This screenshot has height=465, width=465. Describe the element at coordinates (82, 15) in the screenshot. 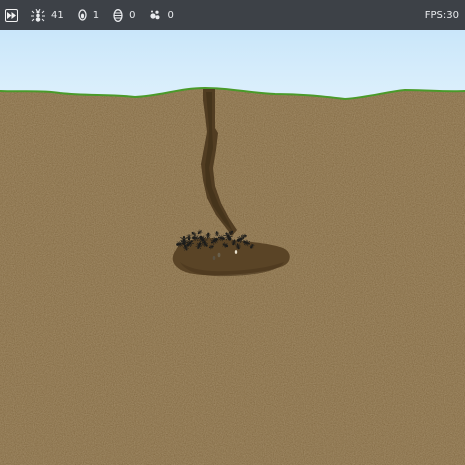

I see `egg-icon` at that location.